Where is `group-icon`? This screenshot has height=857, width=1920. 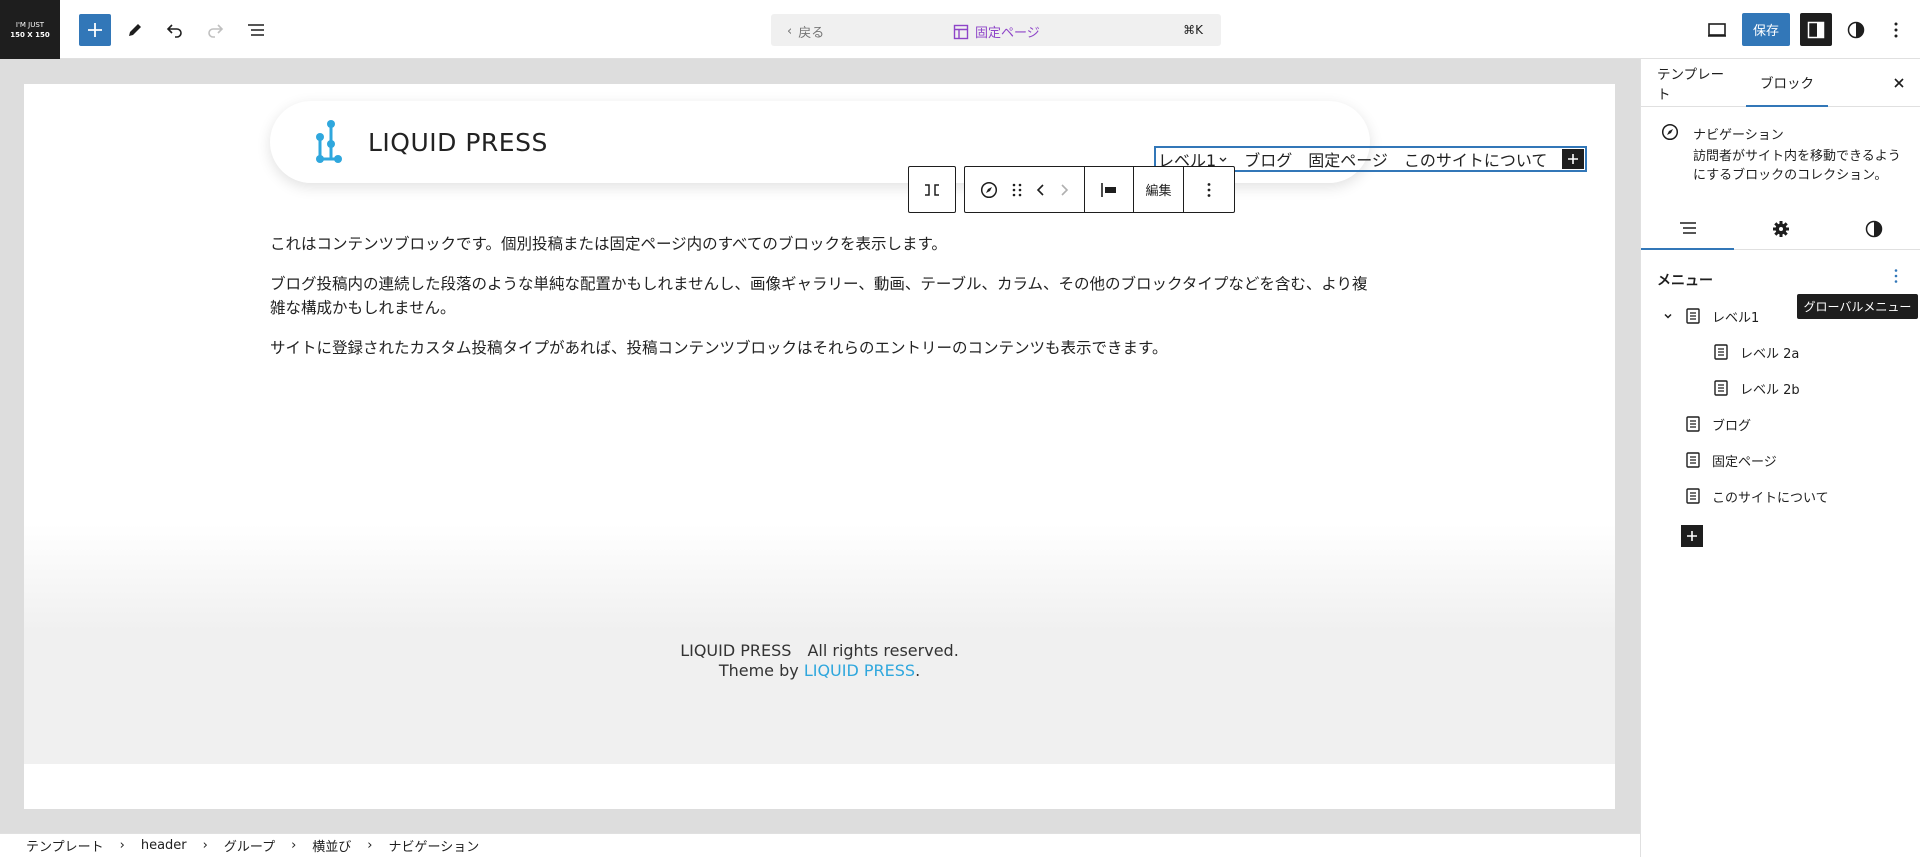
group-icon is located at coordinates (932, 189).